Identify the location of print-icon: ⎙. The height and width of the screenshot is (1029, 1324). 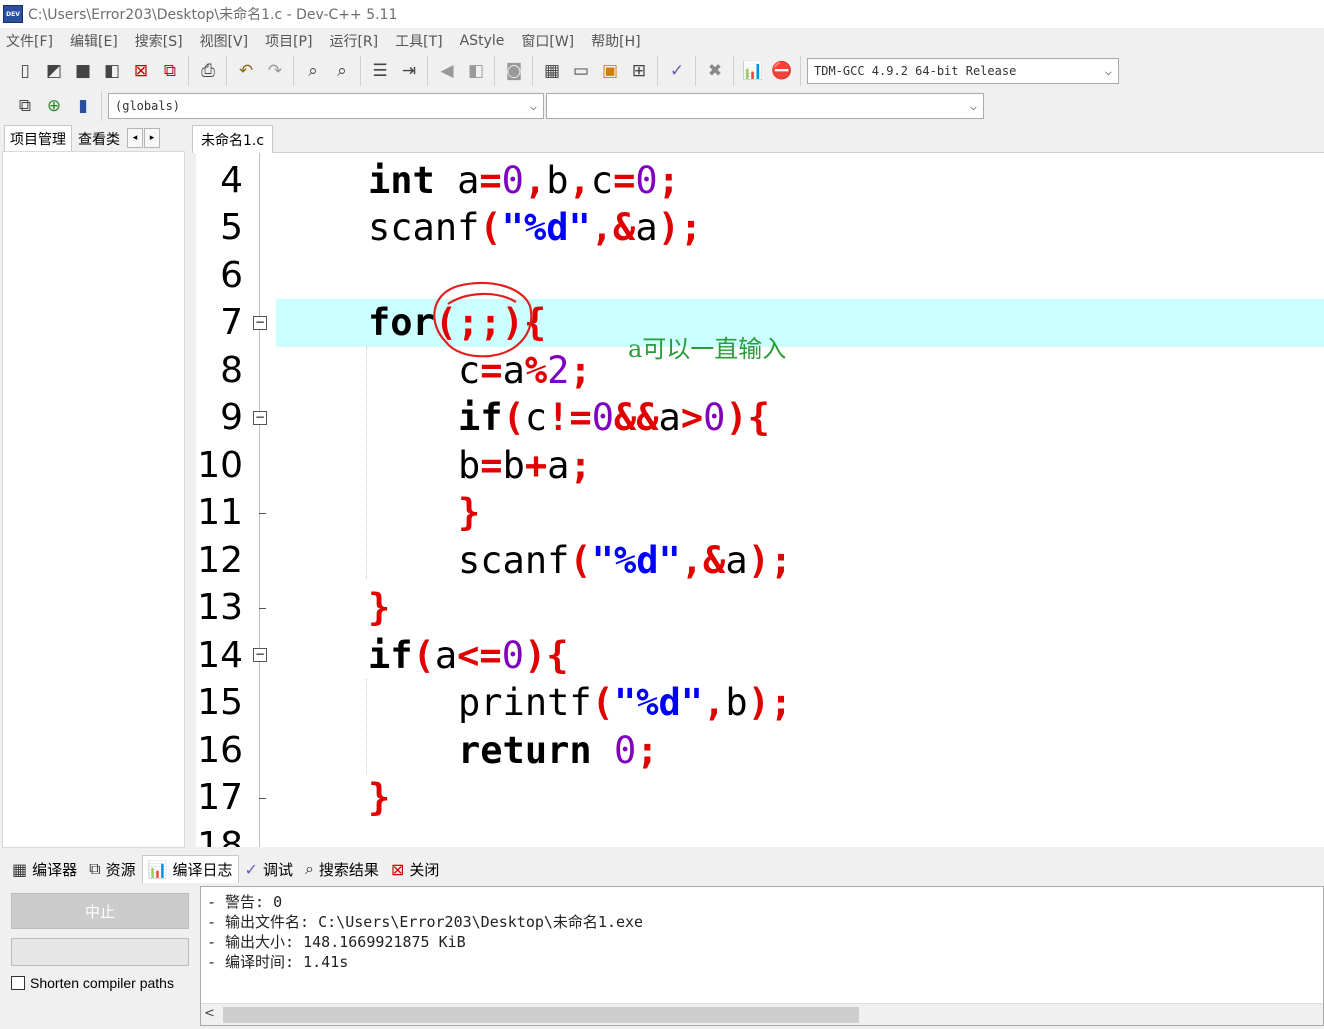
(208, 71).